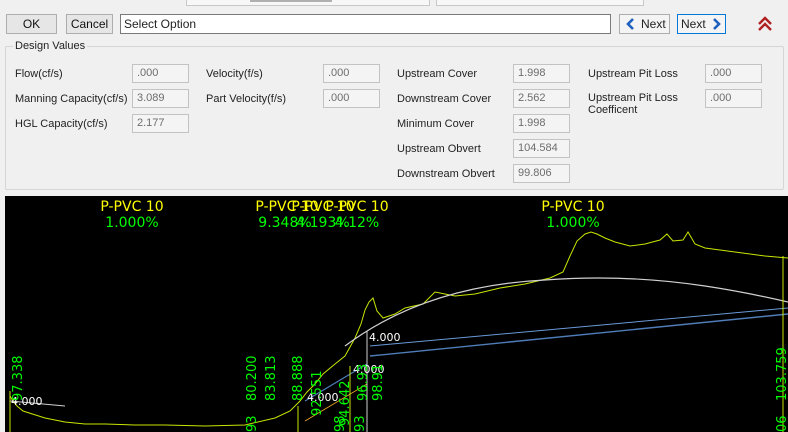 The image size is (788, 432). Describe the element at coordinates (444, 99) in the screenshot. I see `downstream-cover-label: Downstream Cover` at that location.